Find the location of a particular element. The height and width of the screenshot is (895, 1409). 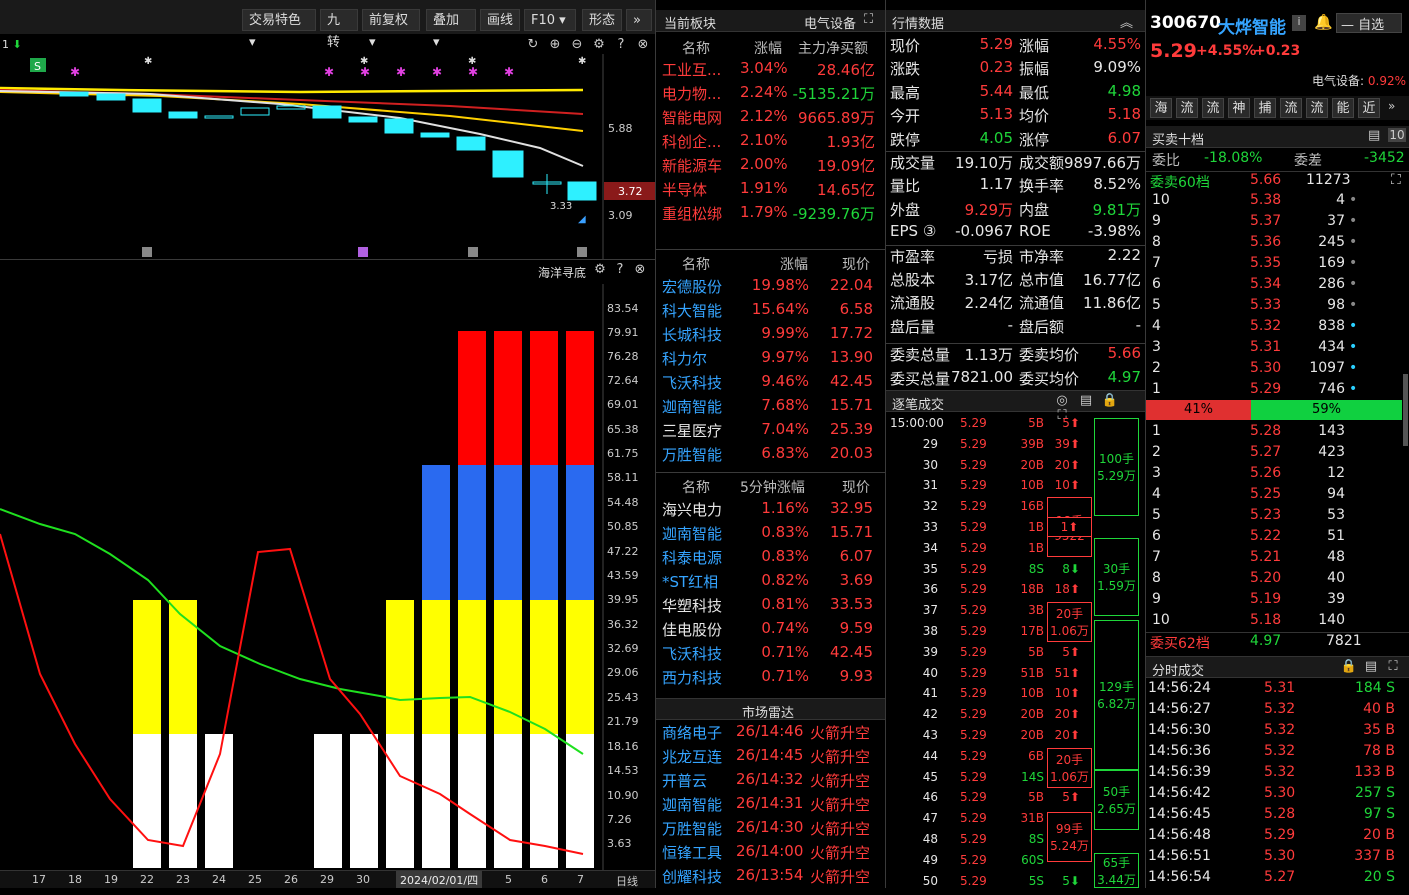

tick-price: 5.29 is located at coordinates (973, 735).